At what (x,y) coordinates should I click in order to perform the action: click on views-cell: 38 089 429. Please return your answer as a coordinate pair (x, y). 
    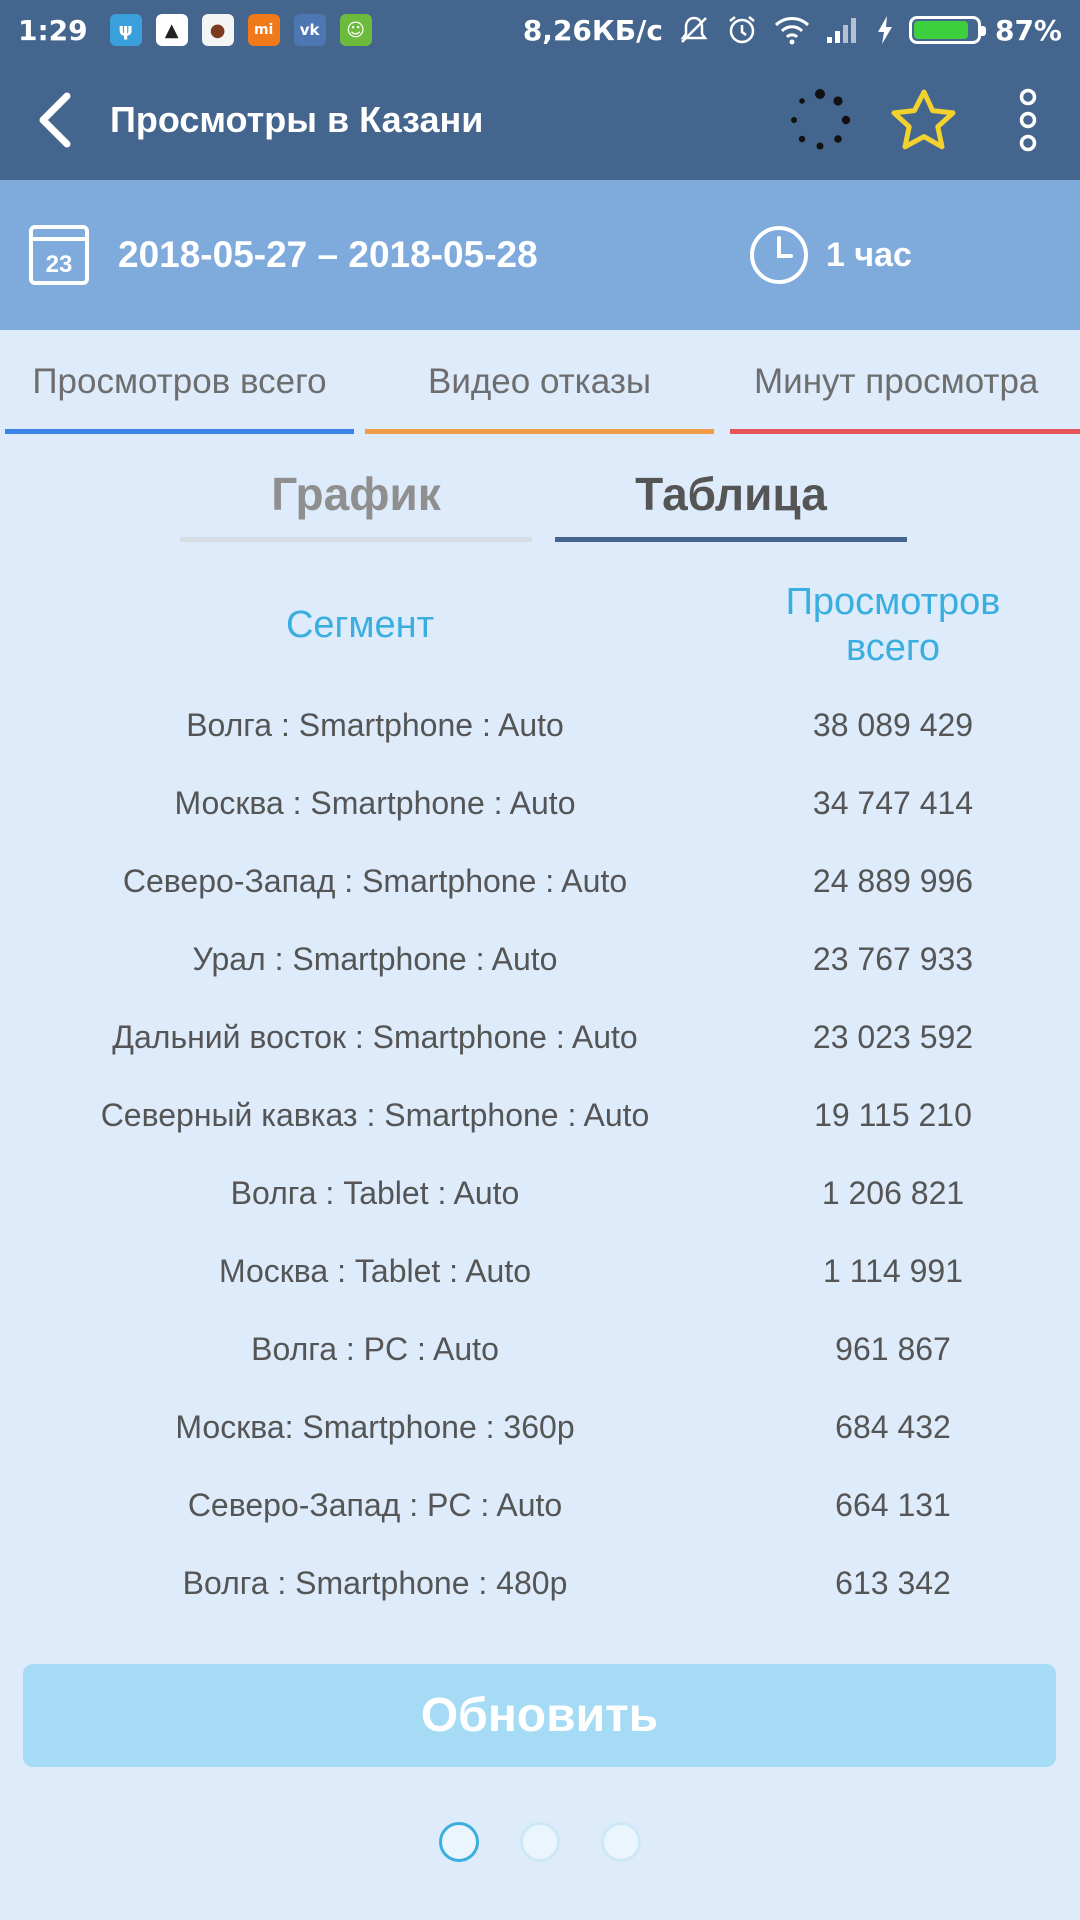
    Looking at the image, I should click on (893, 724).